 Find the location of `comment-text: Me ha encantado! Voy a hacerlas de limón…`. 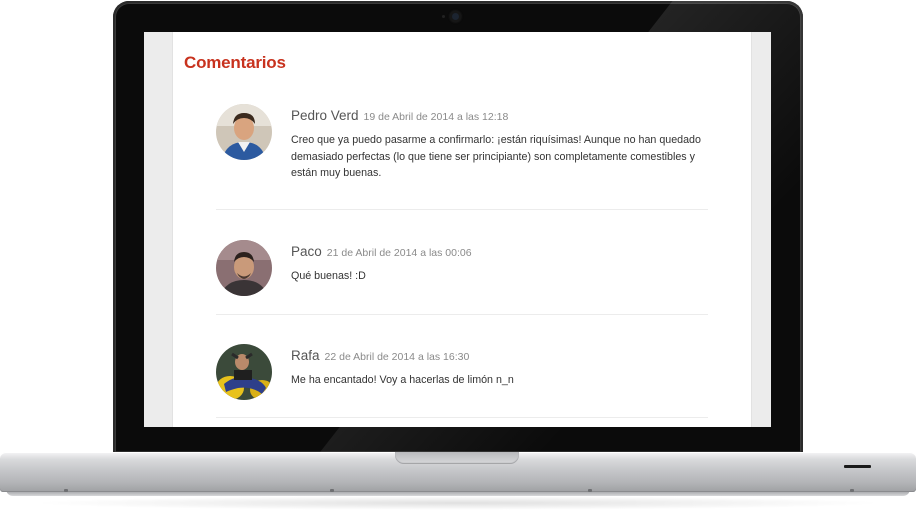

comment-text: Me ha encantado! Voy a hacerlas de limón… is located at coordinates (402, 380).